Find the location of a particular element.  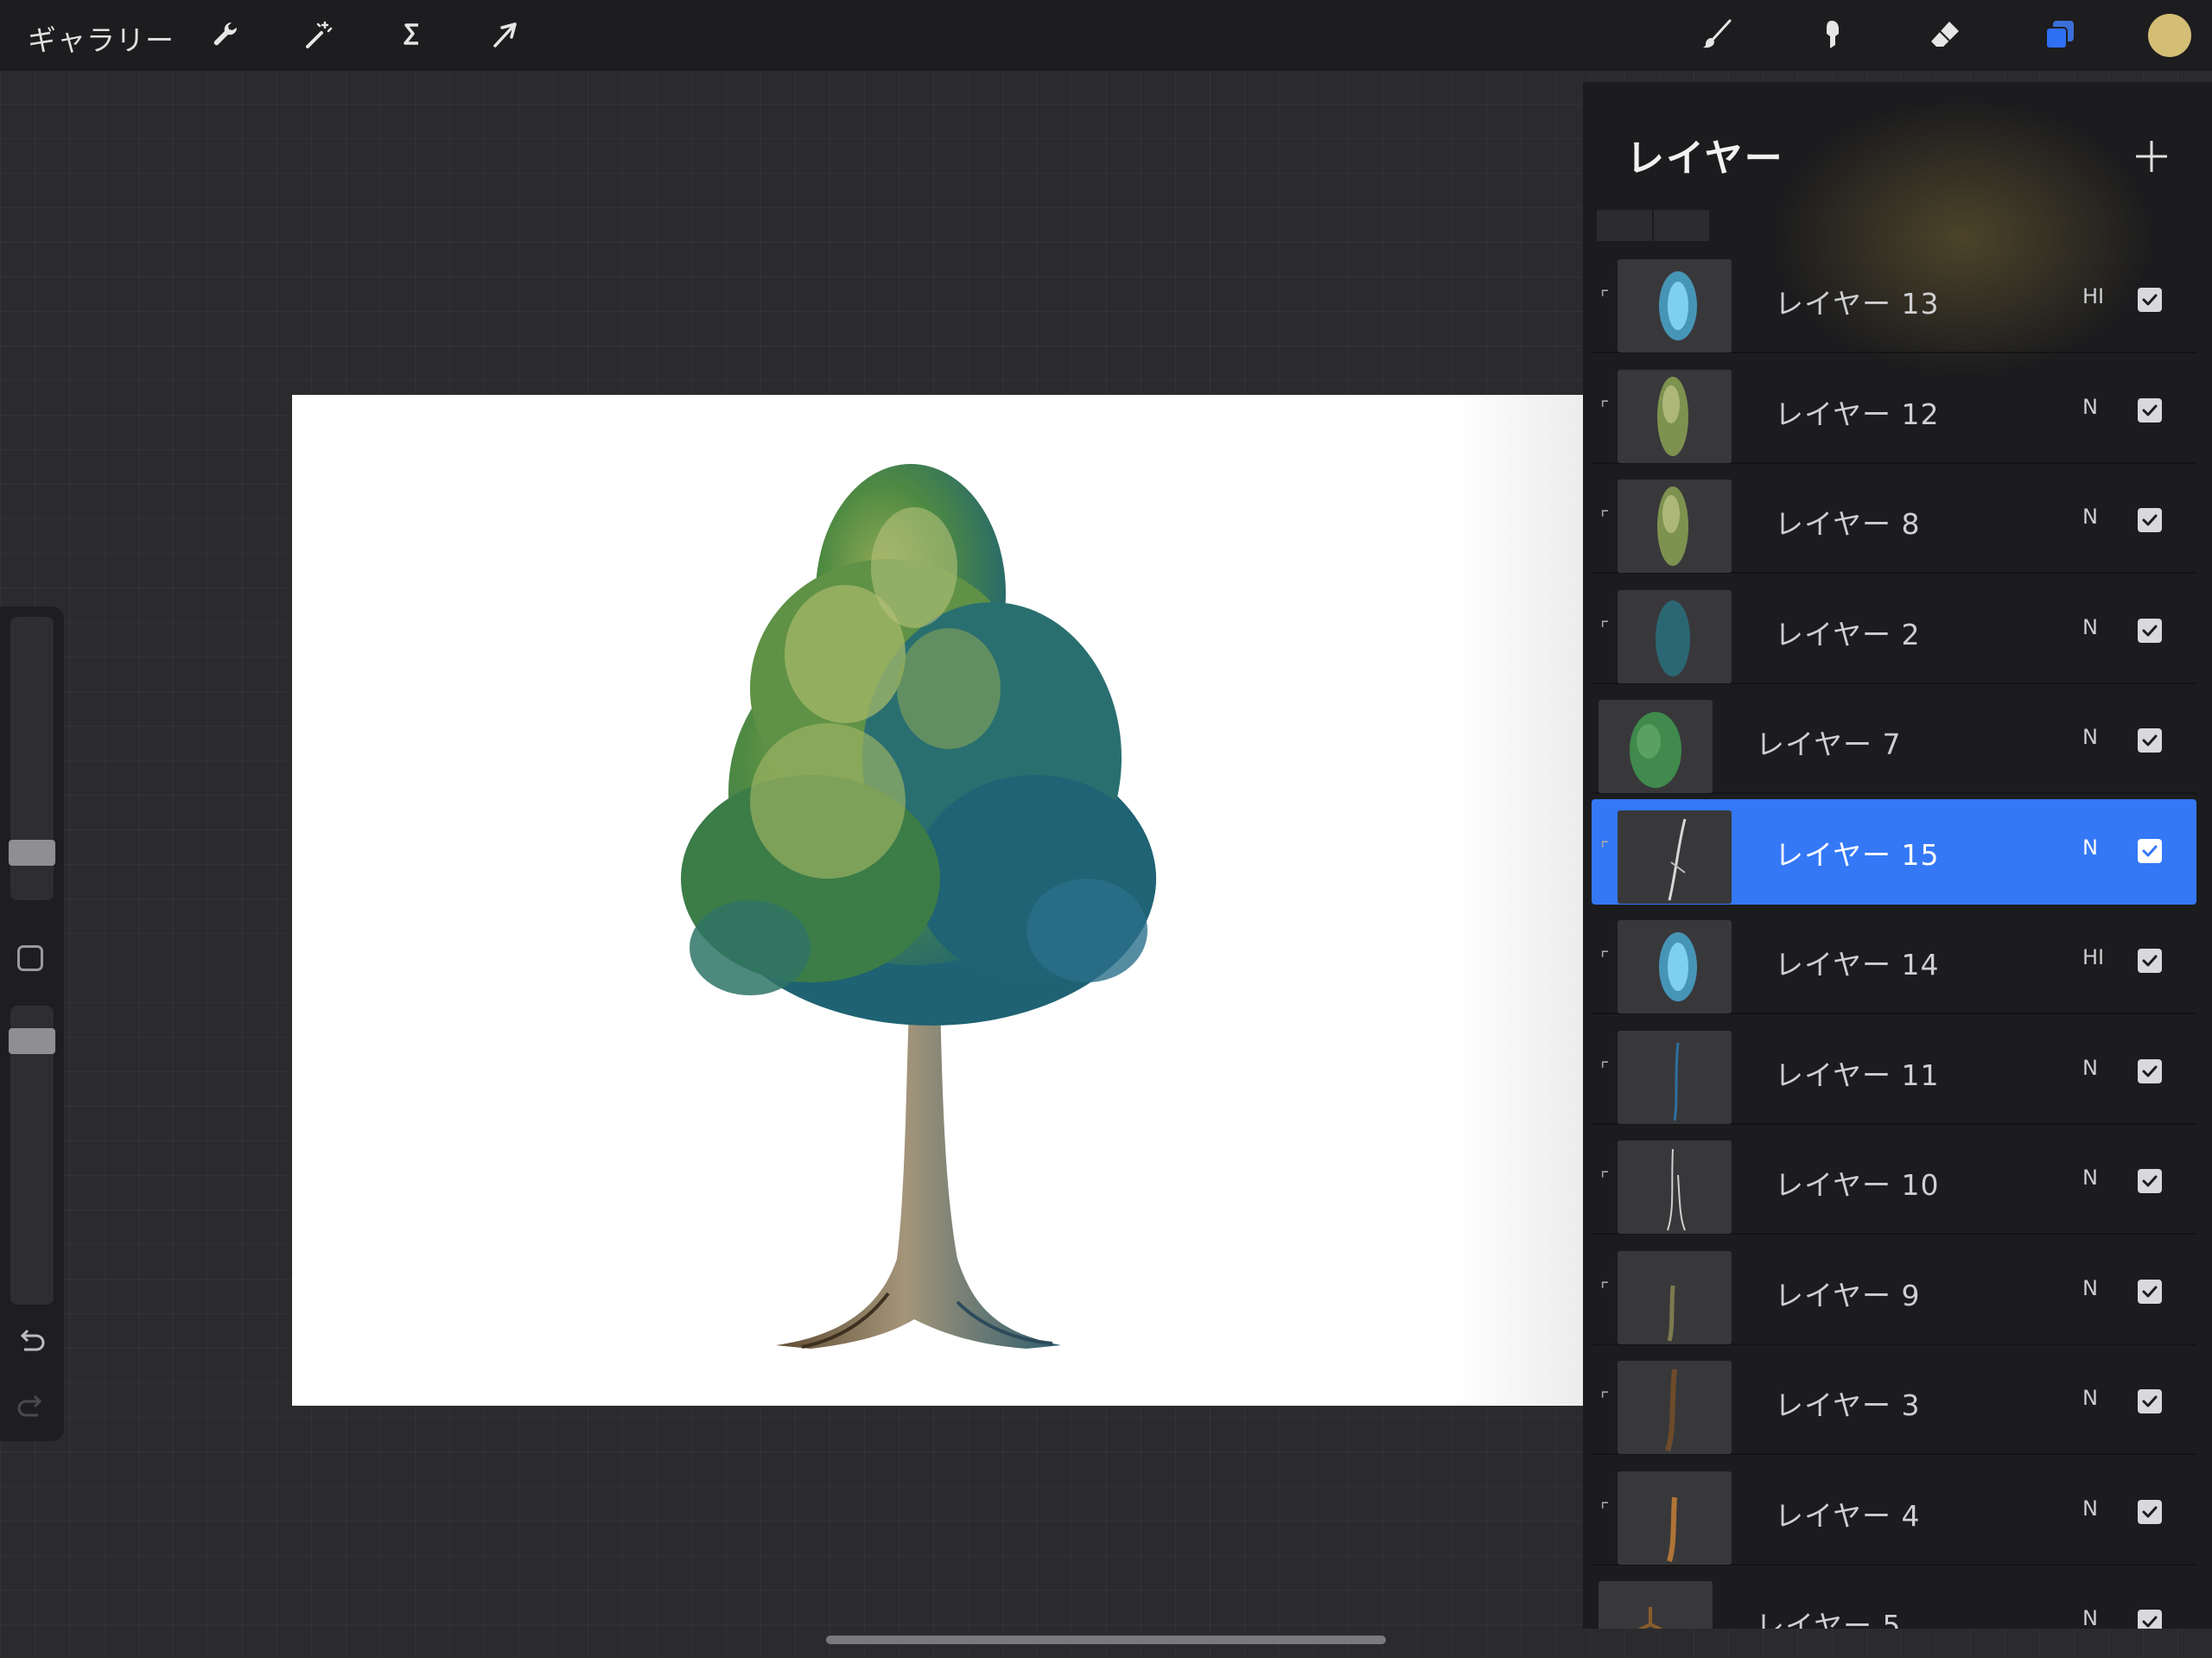

layer-row: ⌜ レイヤー 3 N is located at coordinates (1894, 1402).